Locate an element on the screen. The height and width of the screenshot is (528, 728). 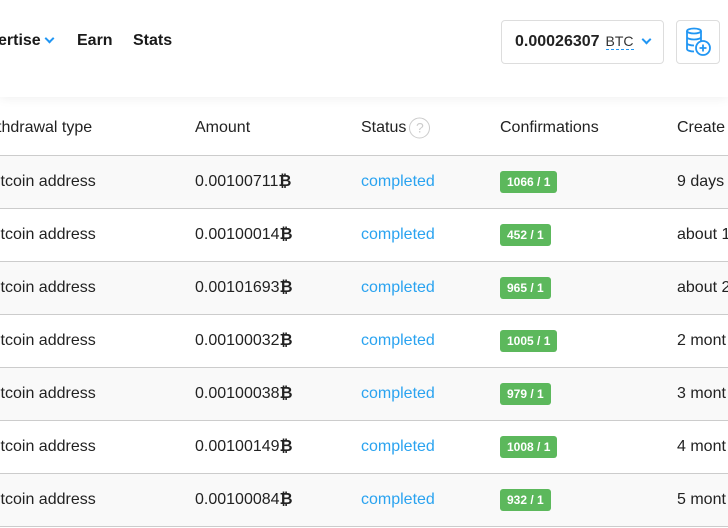
amount: 0.00100084₿ is located at coordinates (244, 499).